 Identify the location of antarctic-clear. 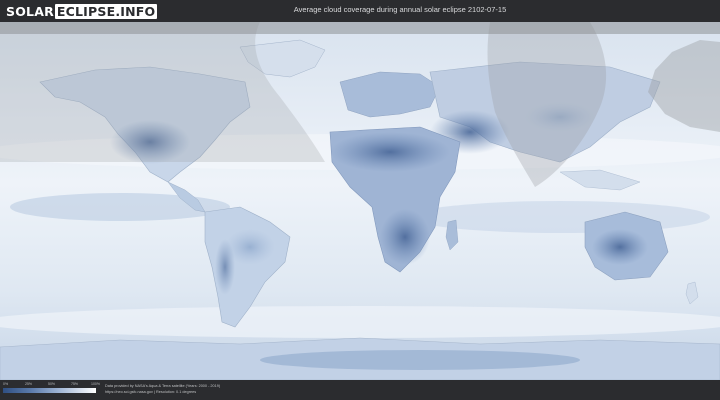
(420, 360).